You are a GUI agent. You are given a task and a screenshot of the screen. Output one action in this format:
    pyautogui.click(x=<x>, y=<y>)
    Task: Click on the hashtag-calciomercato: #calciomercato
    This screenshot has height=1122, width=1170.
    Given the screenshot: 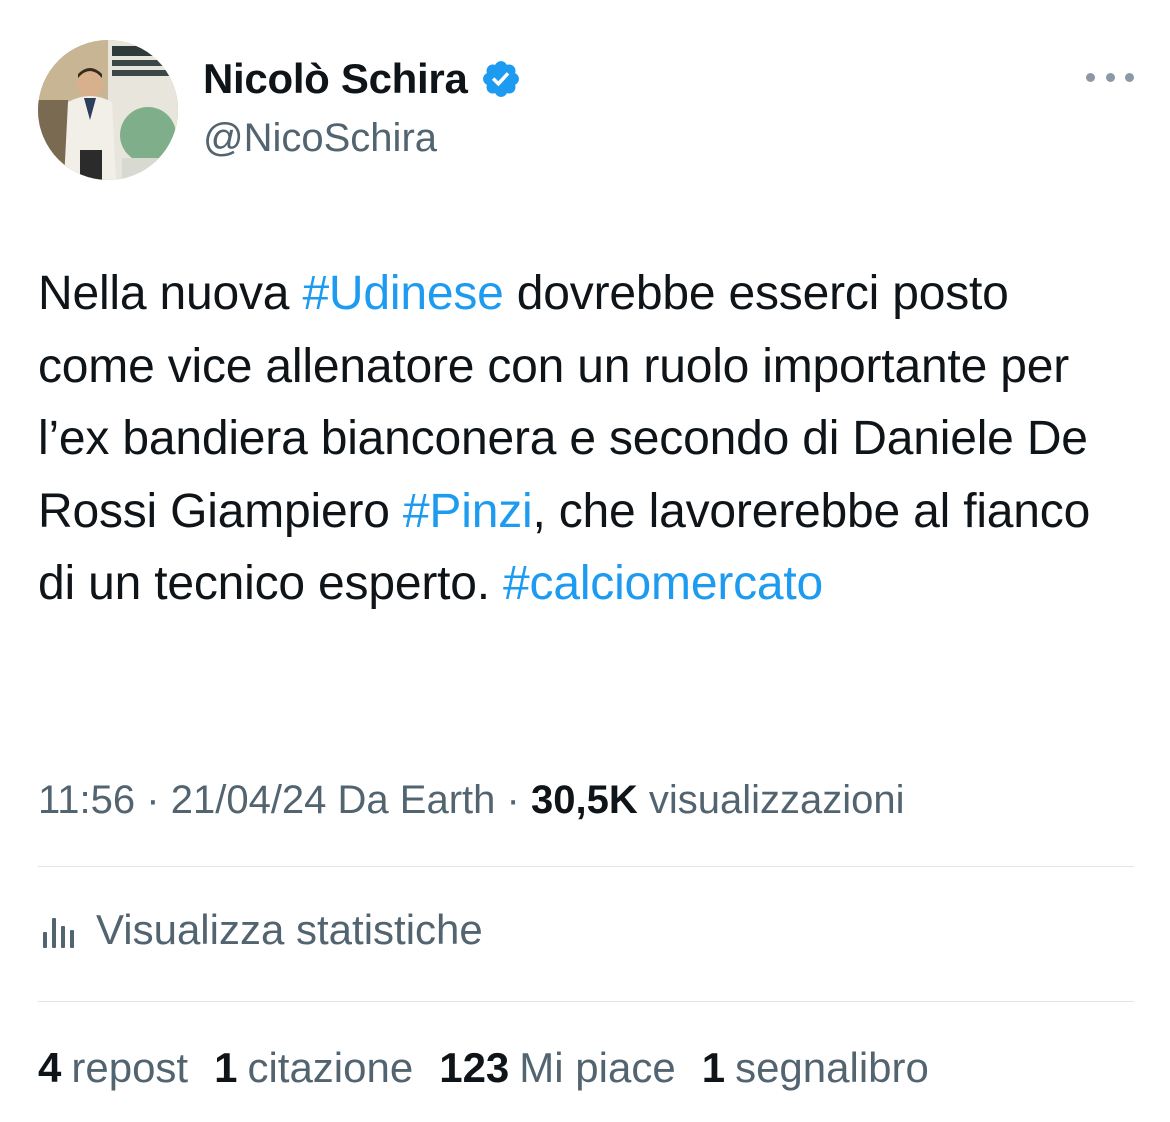 What is the action you would take?
    pyautogui.click(x=663, y=583)
    